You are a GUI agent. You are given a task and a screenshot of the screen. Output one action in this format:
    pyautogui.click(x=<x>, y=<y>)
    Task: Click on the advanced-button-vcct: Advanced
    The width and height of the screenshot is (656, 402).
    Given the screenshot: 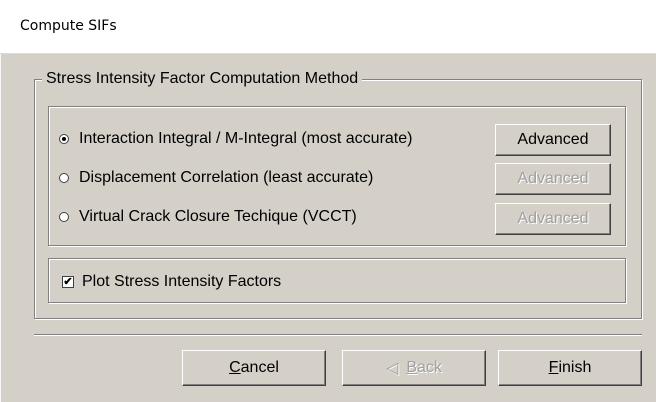 What is the action you would take?
    pyautogui.click(x=553, y=219)
    